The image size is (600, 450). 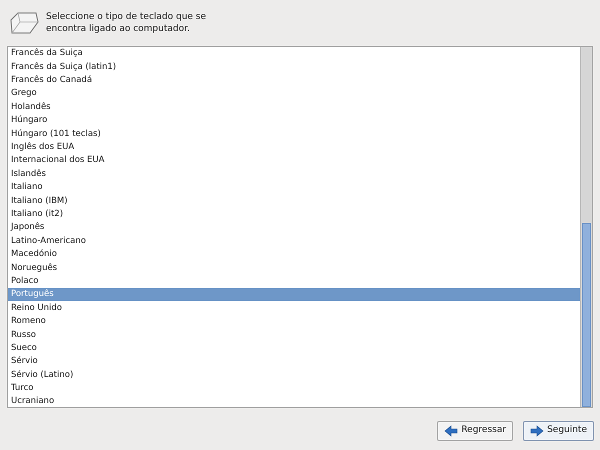 What do you see at coordinates (294, 67) in the screenshot?
I see `list-item: Francês da Suiça (latin1)` at bounding box center [294, 67].